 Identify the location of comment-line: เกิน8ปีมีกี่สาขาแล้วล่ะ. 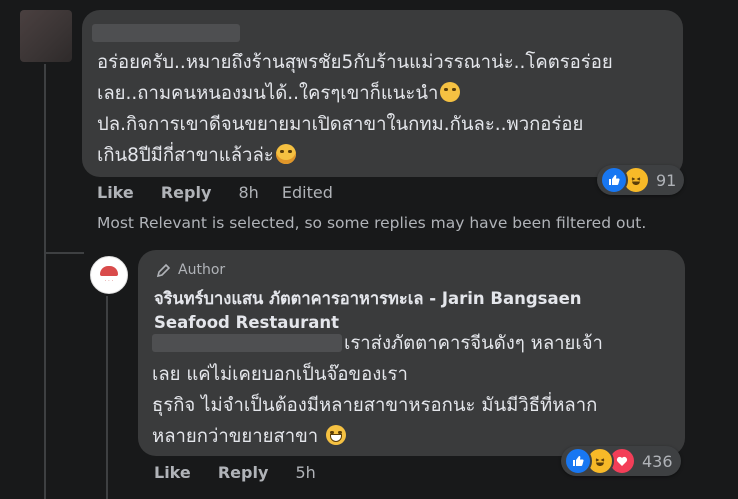
(355, 155).